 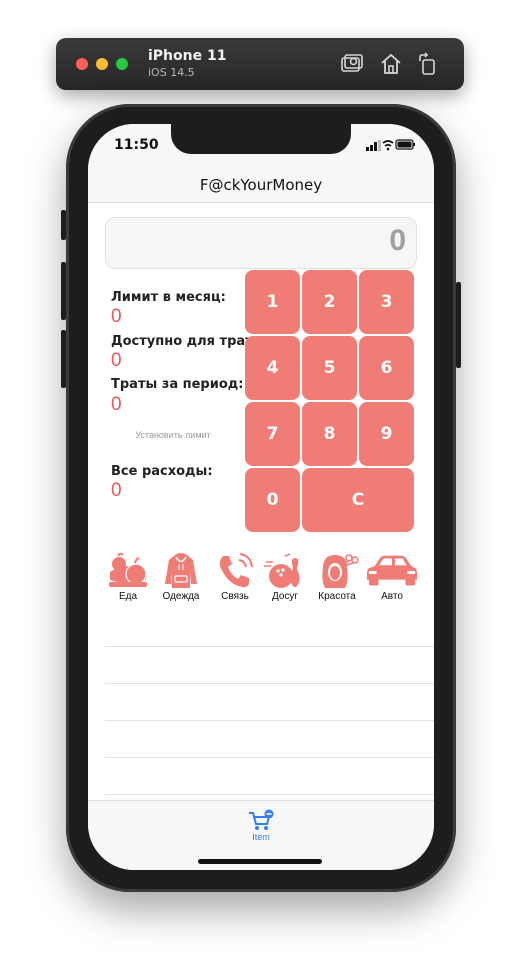 I want to click on notch, so click(x=261, y=139).